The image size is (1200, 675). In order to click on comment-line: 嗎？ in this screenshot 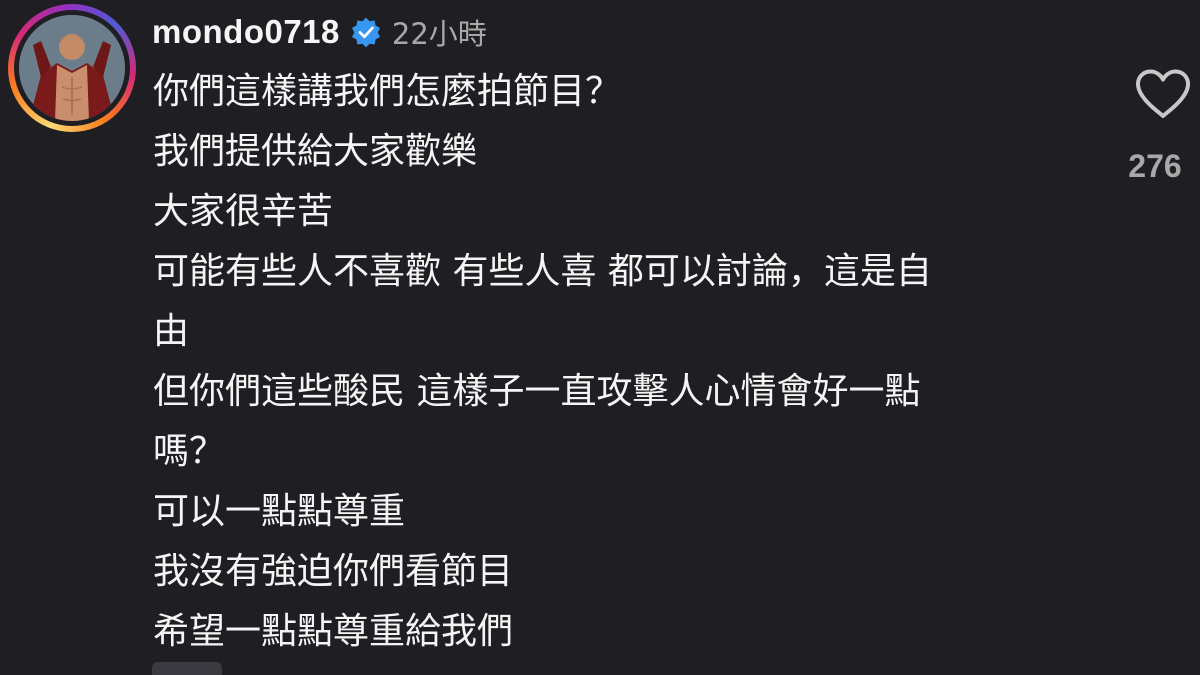, I will do `click(189, 451)`.